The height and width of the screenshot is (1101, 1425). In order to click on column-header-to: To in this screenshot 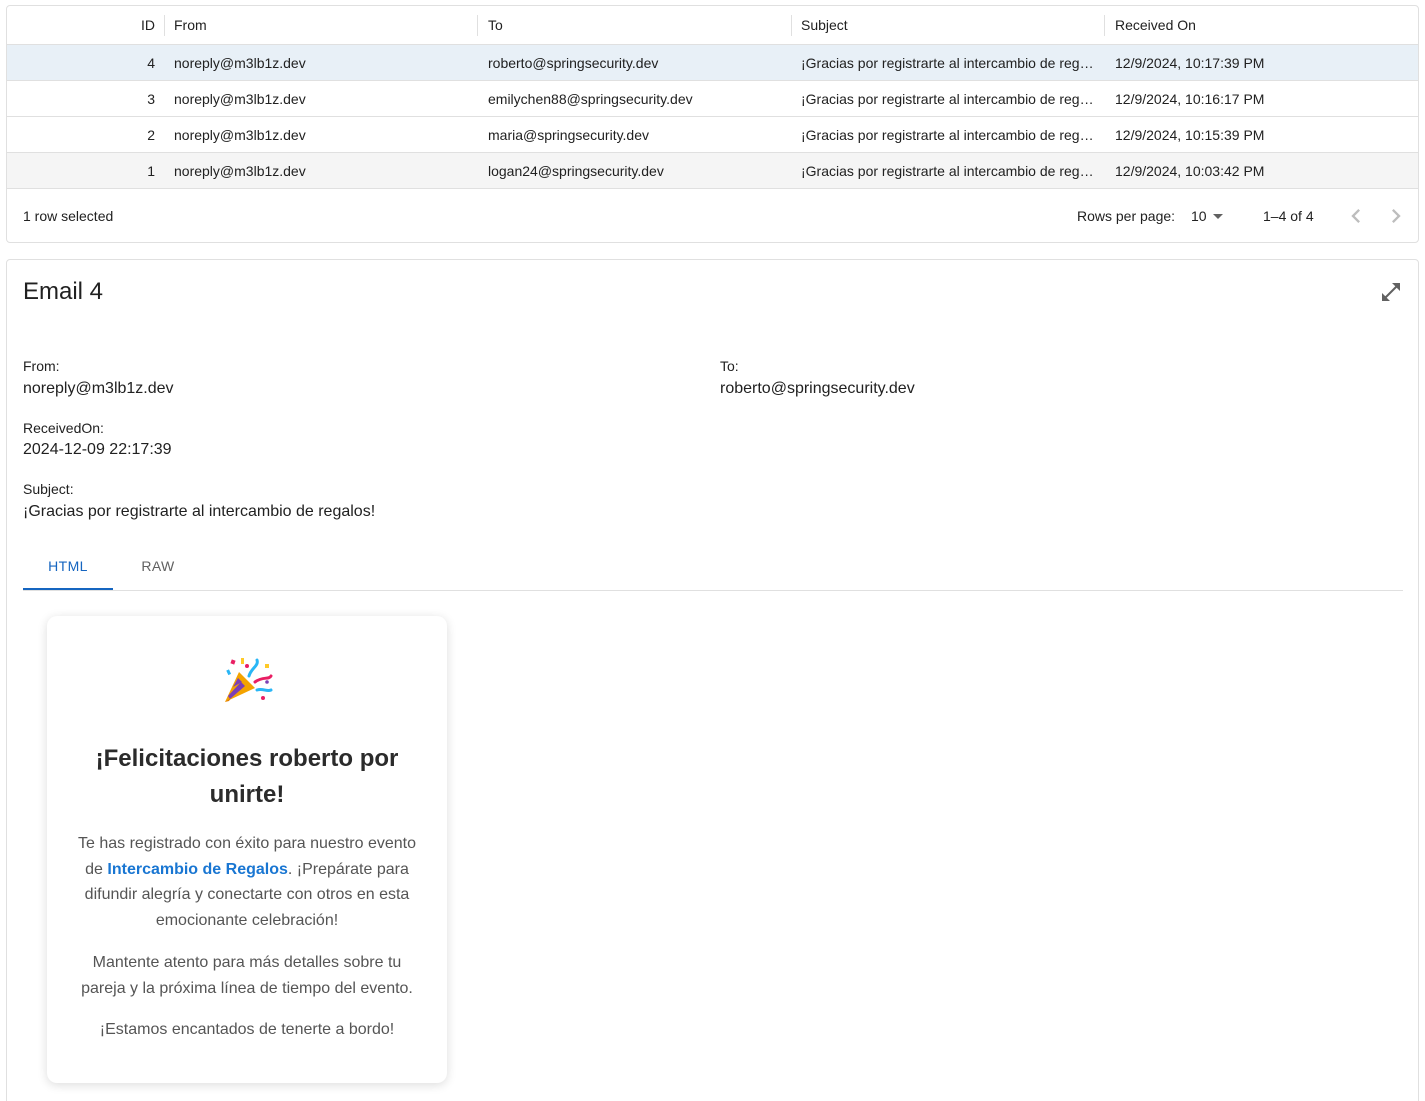, I will do `click(495, 25)`.